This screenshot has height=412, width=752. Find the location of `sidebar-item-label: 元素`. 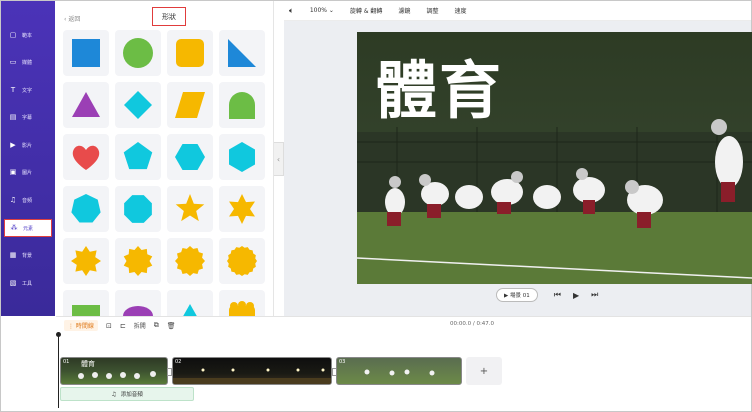

sidebar-item-label: 元素 is located at coordinates (28, 228).